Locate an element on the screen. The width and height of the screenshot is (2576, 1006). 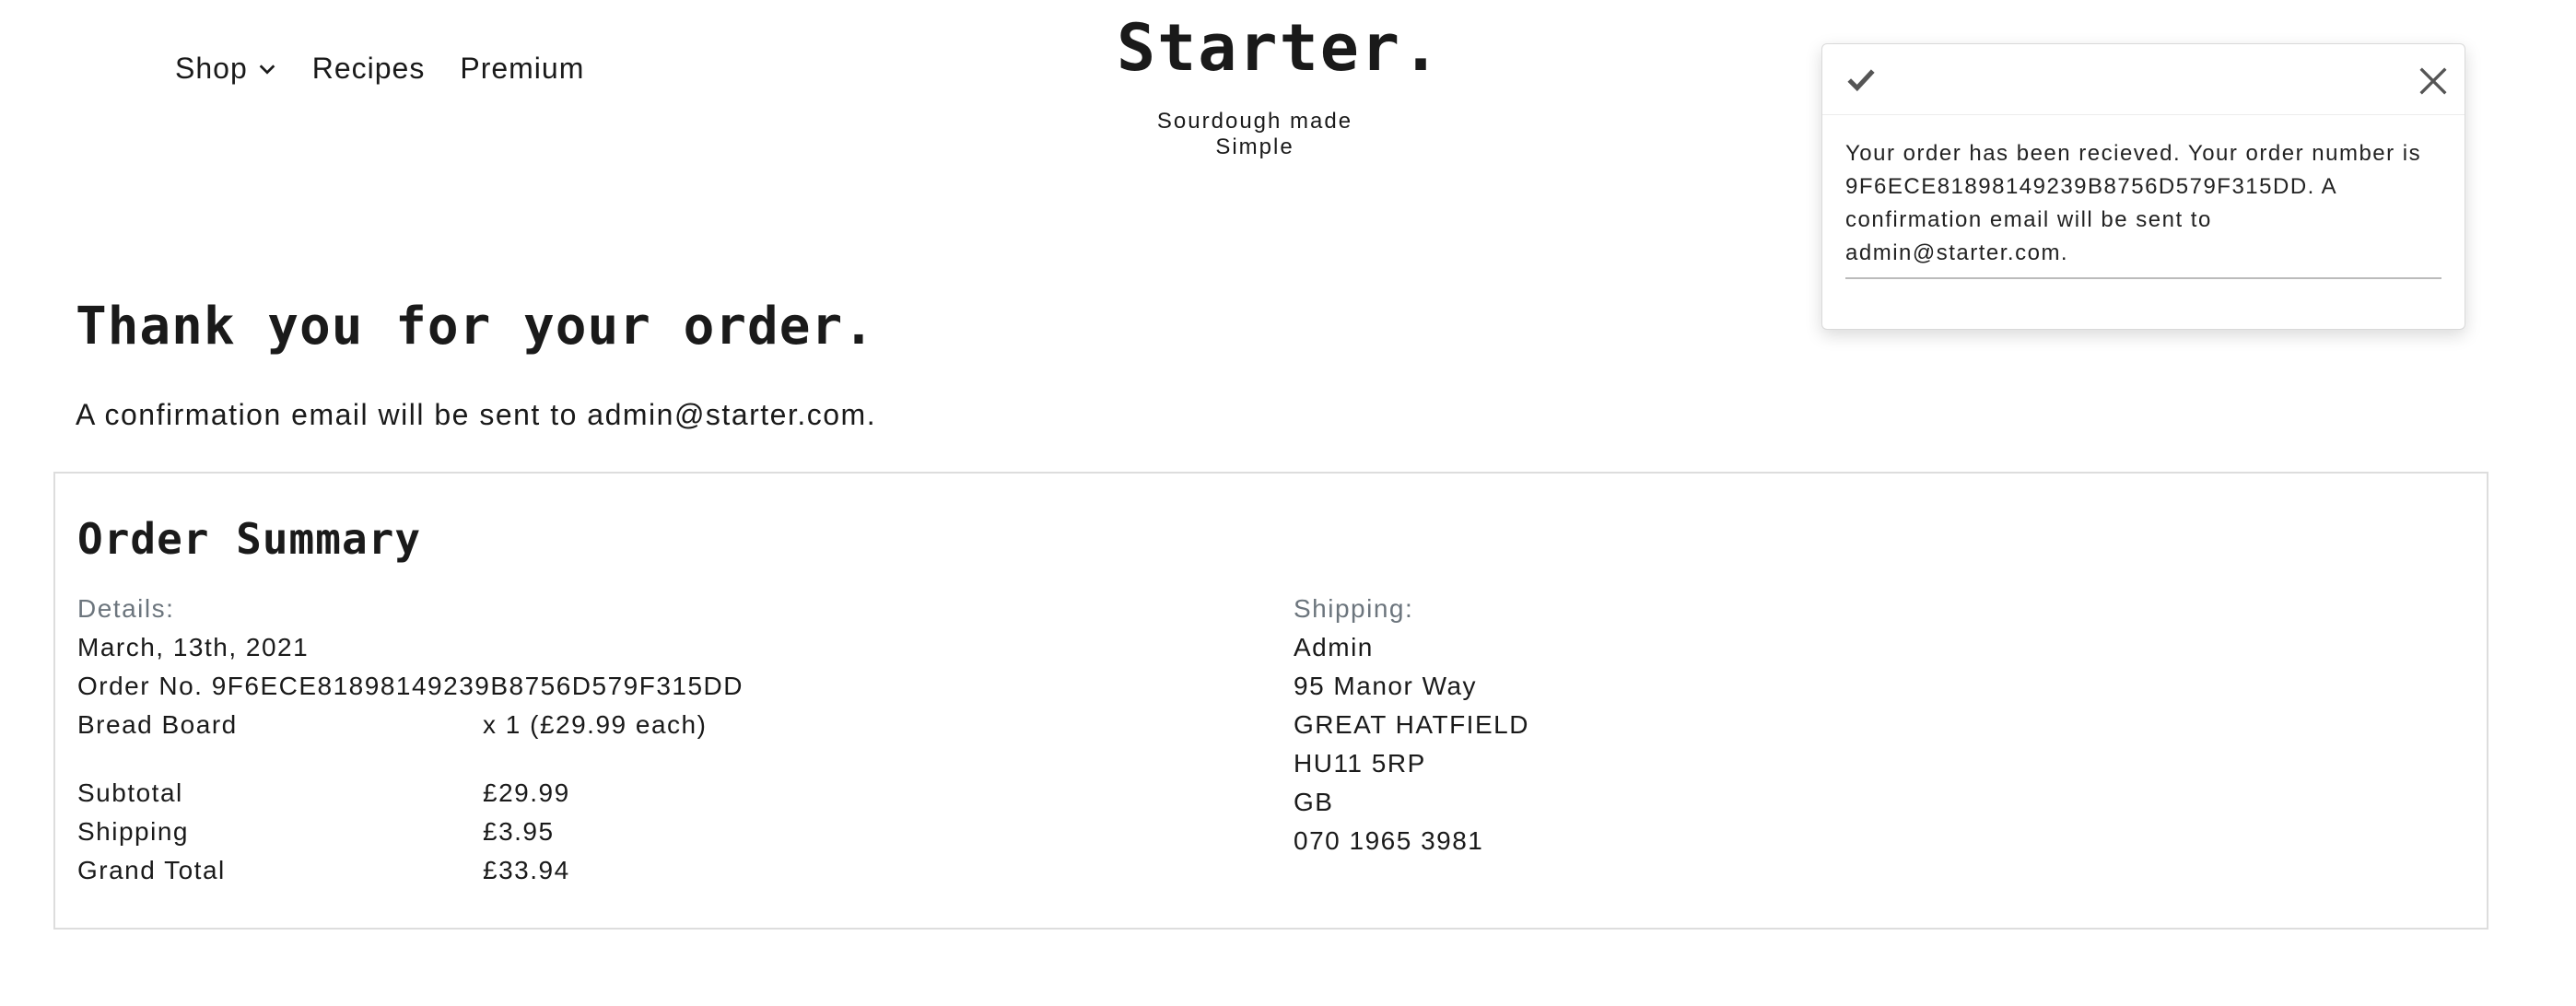
toast-header is located at coordinates (2143, 79).